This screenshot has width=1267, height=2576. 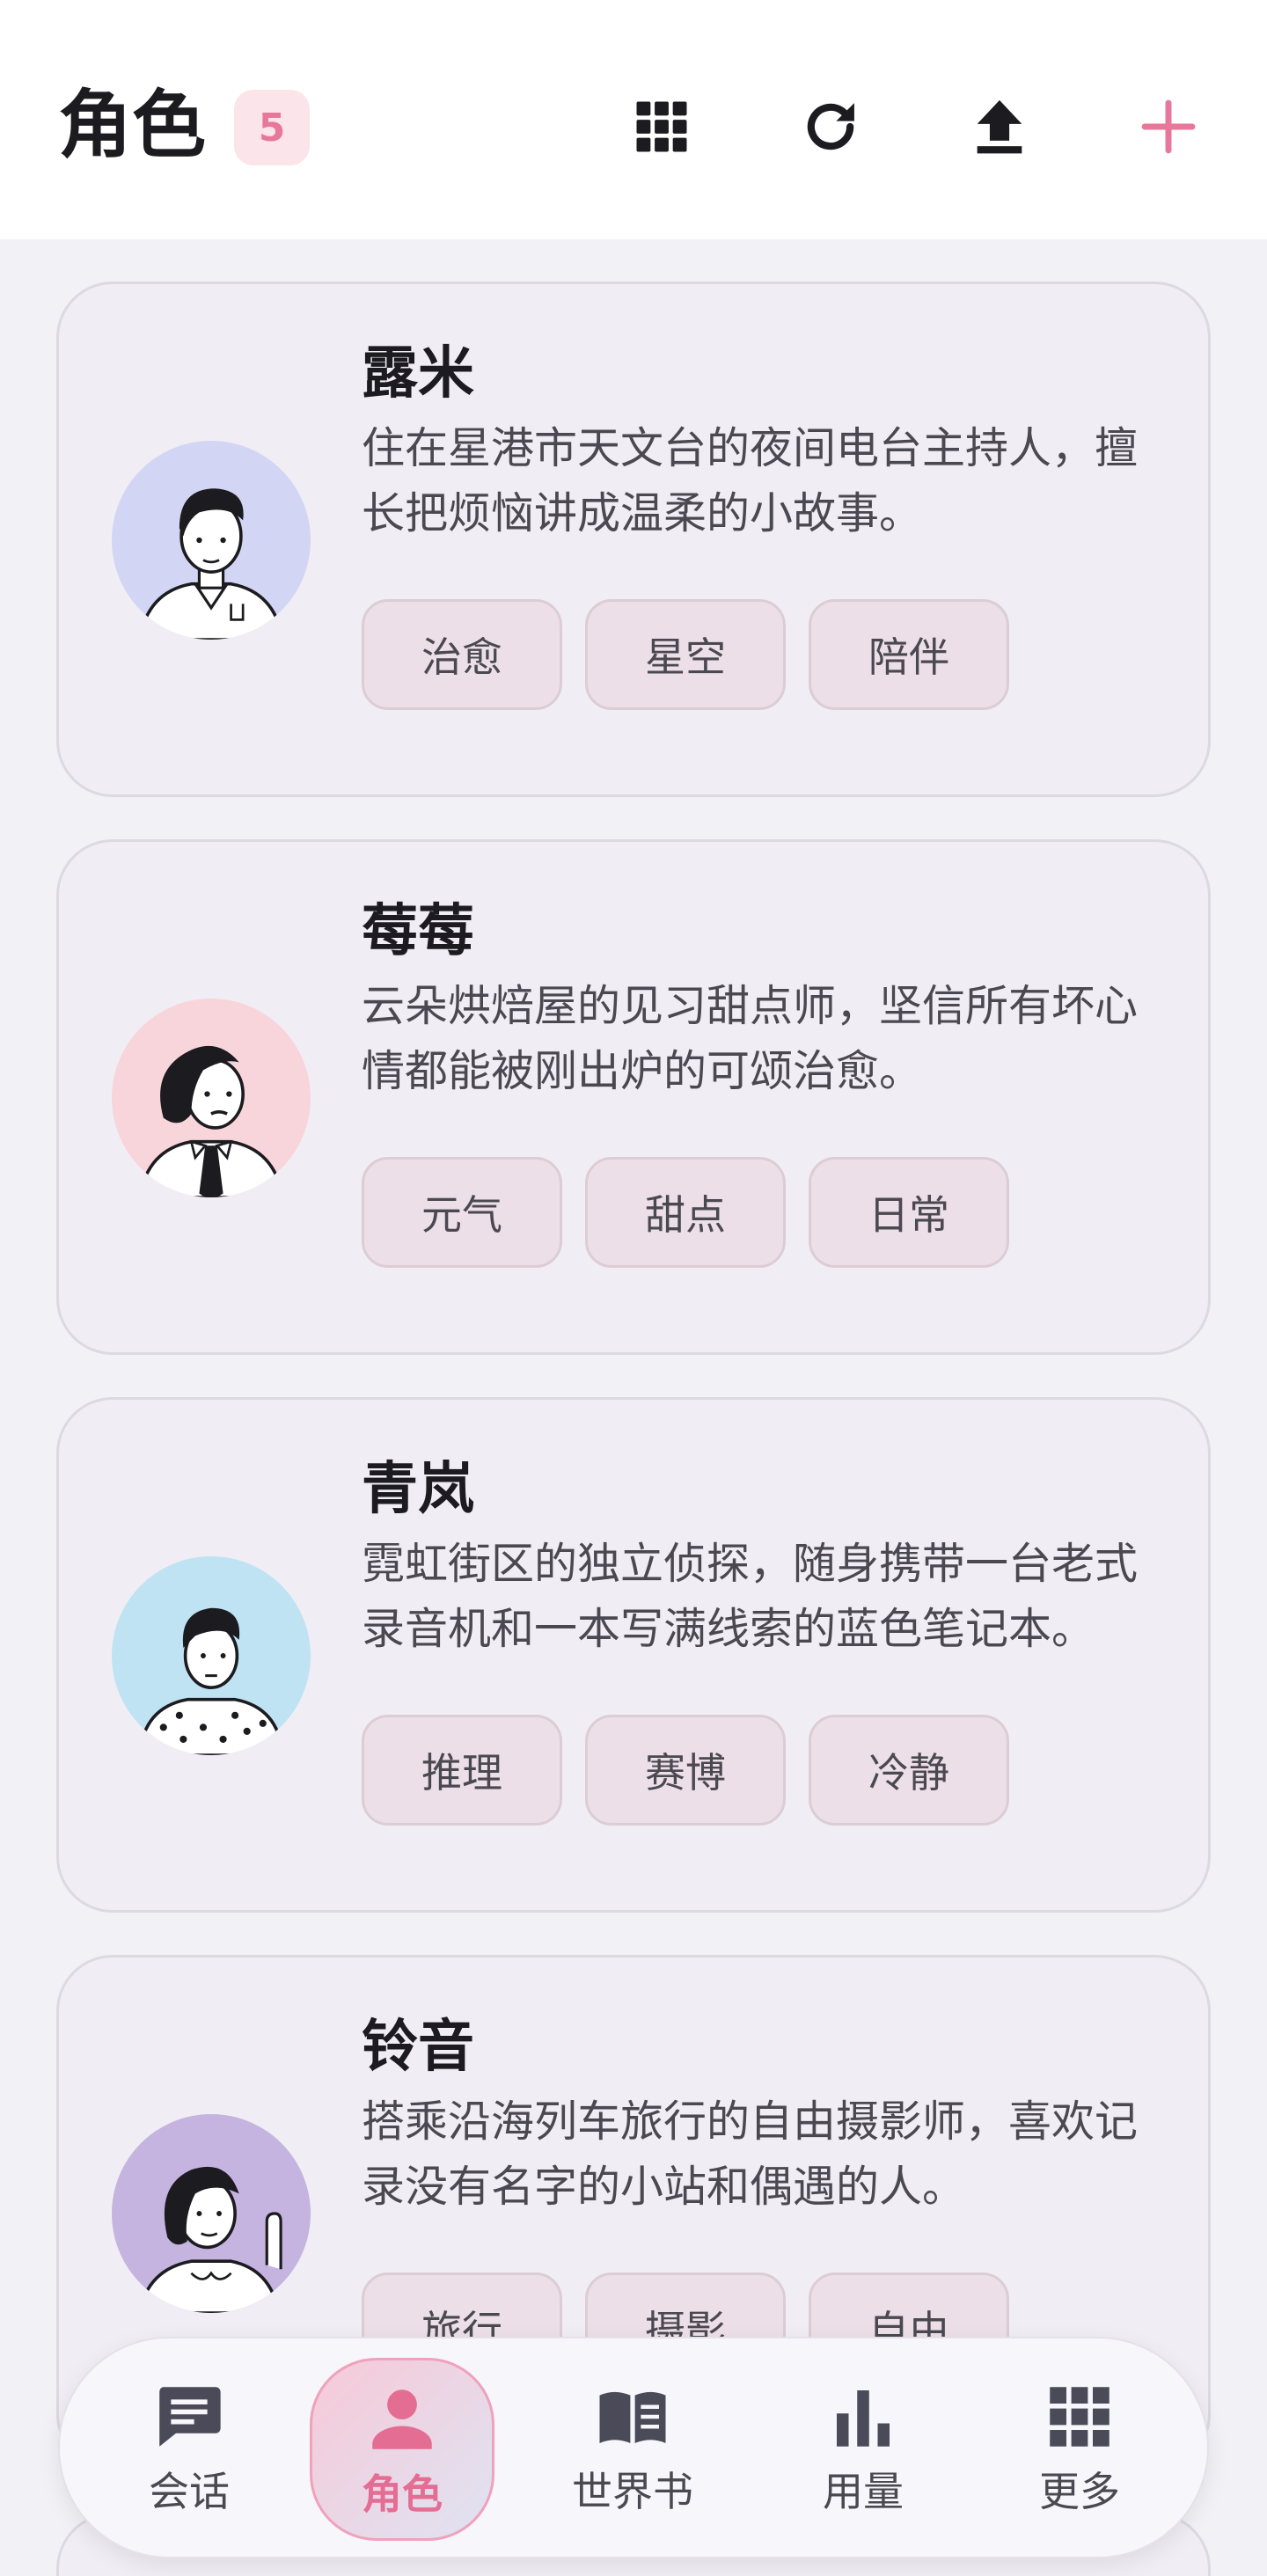 What do you see at coordinates (909, 1212) in the screenshot?
I see `tag: 日常` at bounding box center [909, 1212].